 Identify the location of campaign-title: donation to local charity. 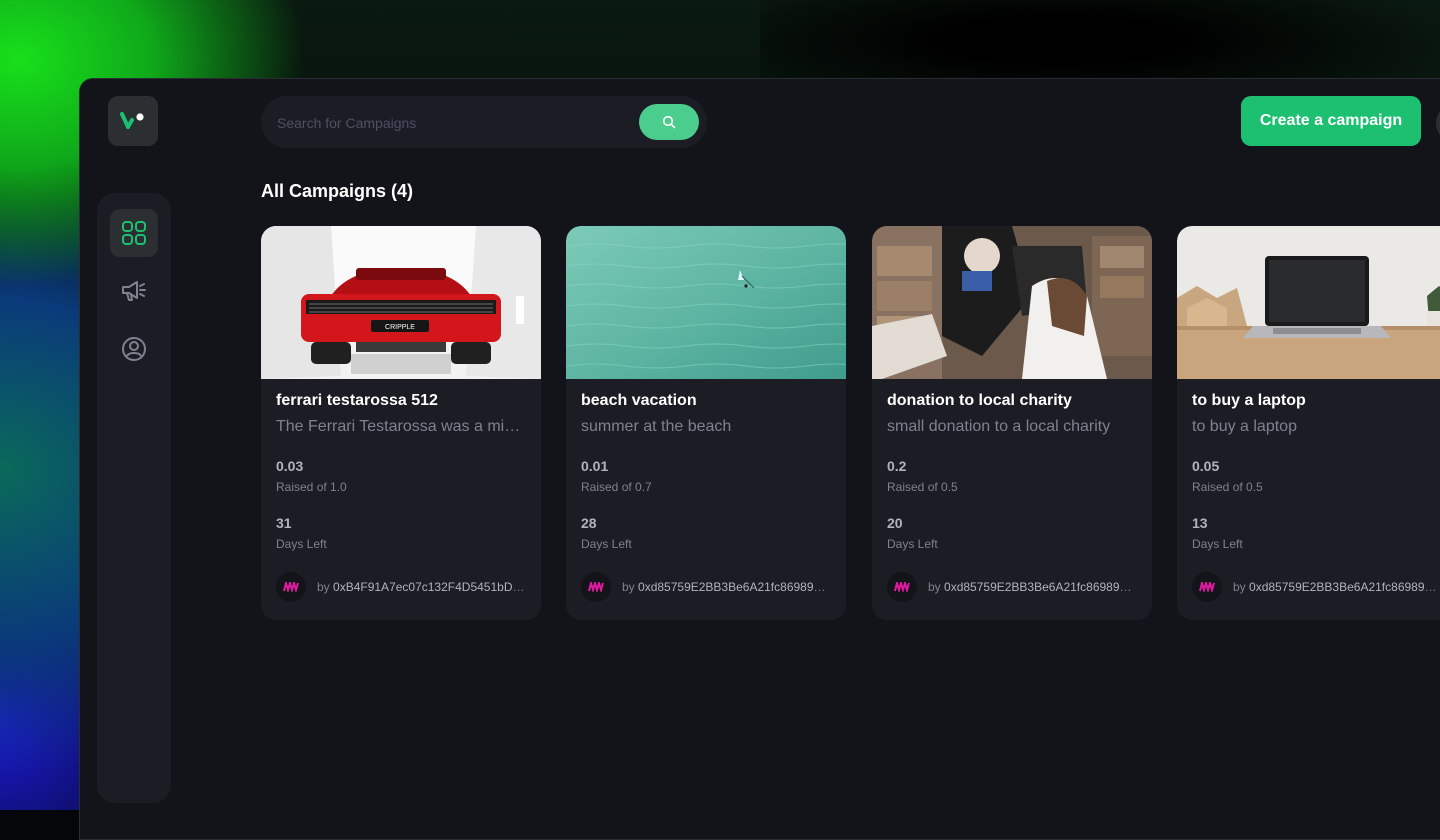
(979, 400).